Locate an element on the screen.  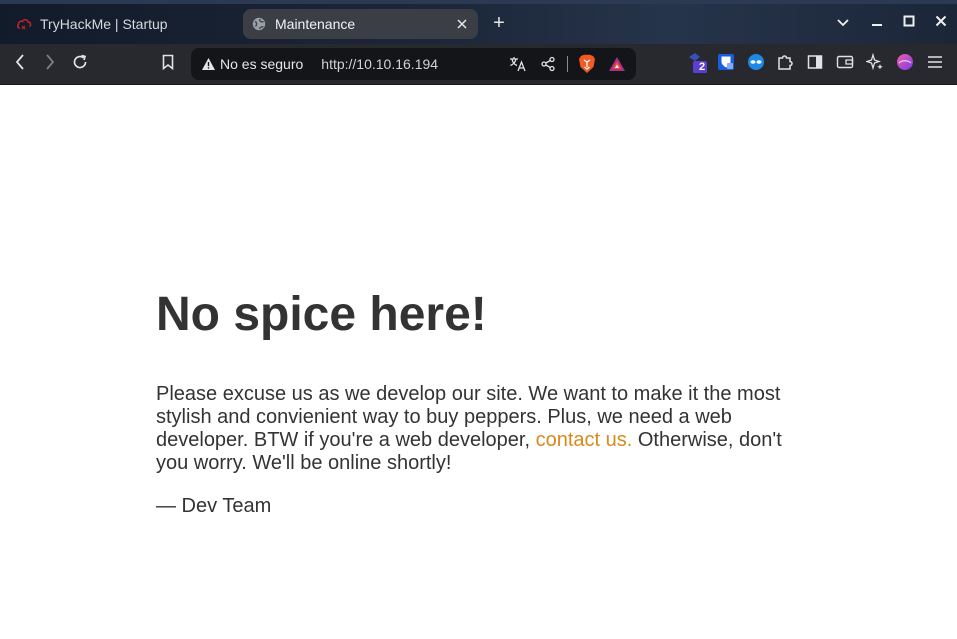
new-tab-button: + is located at coordinates (499, 23).